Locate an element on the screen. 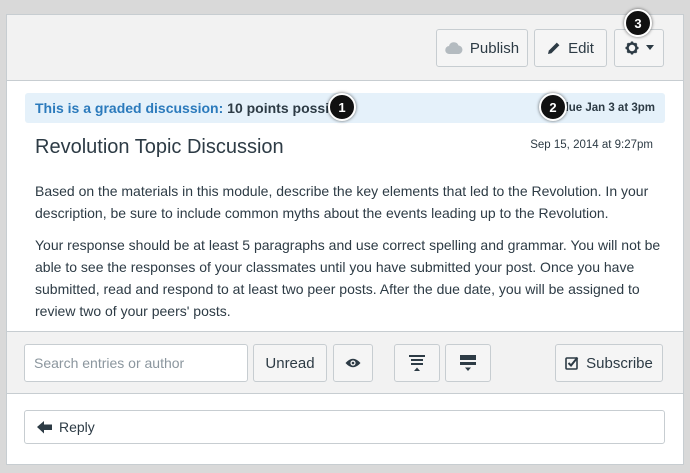 The height and width of the screenshot is (473, 690). callout-marker: 3 is located at coordinates (638, 23).